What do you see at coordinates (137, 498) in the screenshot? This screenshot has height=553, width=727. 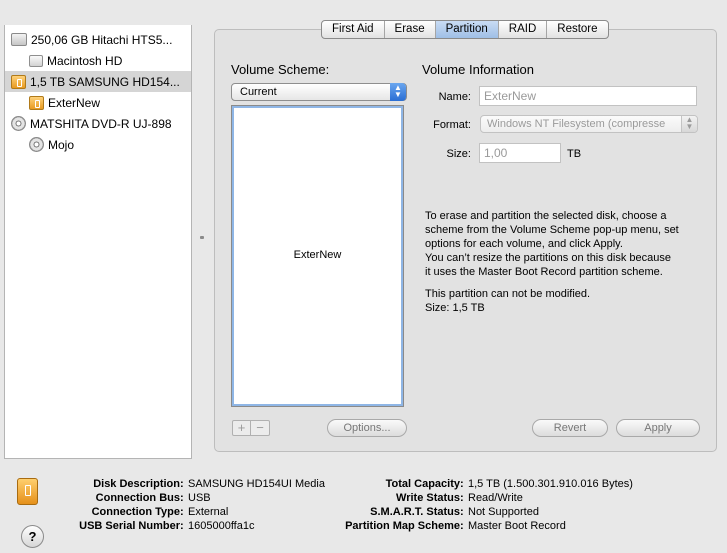 I see `info-key: Connection Bus` at bounding box center [137, 498].